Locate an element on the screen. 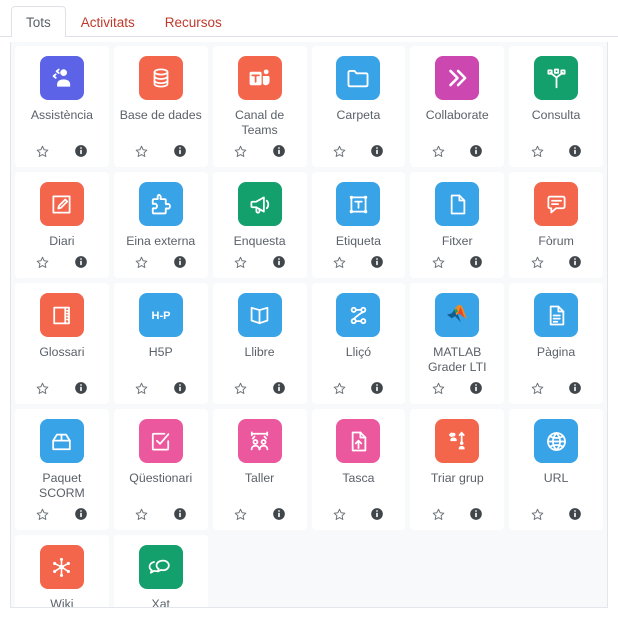 This screenshot has height=618, width=618. activity-card: Diari is located at coordinates (62, 225).